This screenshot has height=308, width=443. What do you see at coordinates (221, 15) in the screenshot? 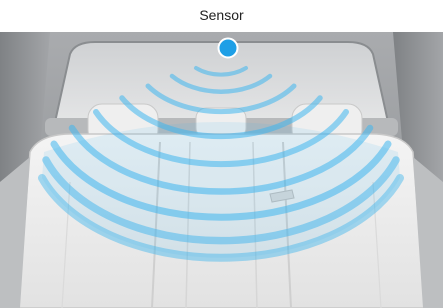
I see `sensor-caption: Sensor` at bounding box center [221, 15].